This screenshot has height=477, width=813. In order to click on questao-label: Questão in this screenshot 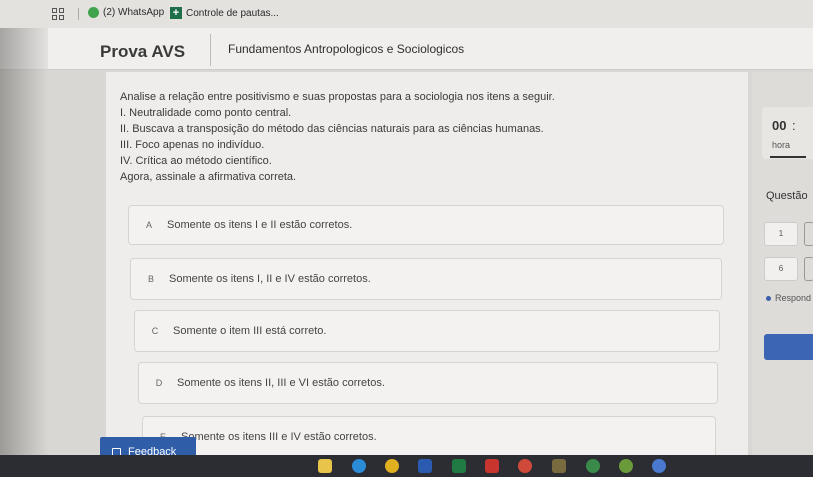, I will do `click(787, 196)`.